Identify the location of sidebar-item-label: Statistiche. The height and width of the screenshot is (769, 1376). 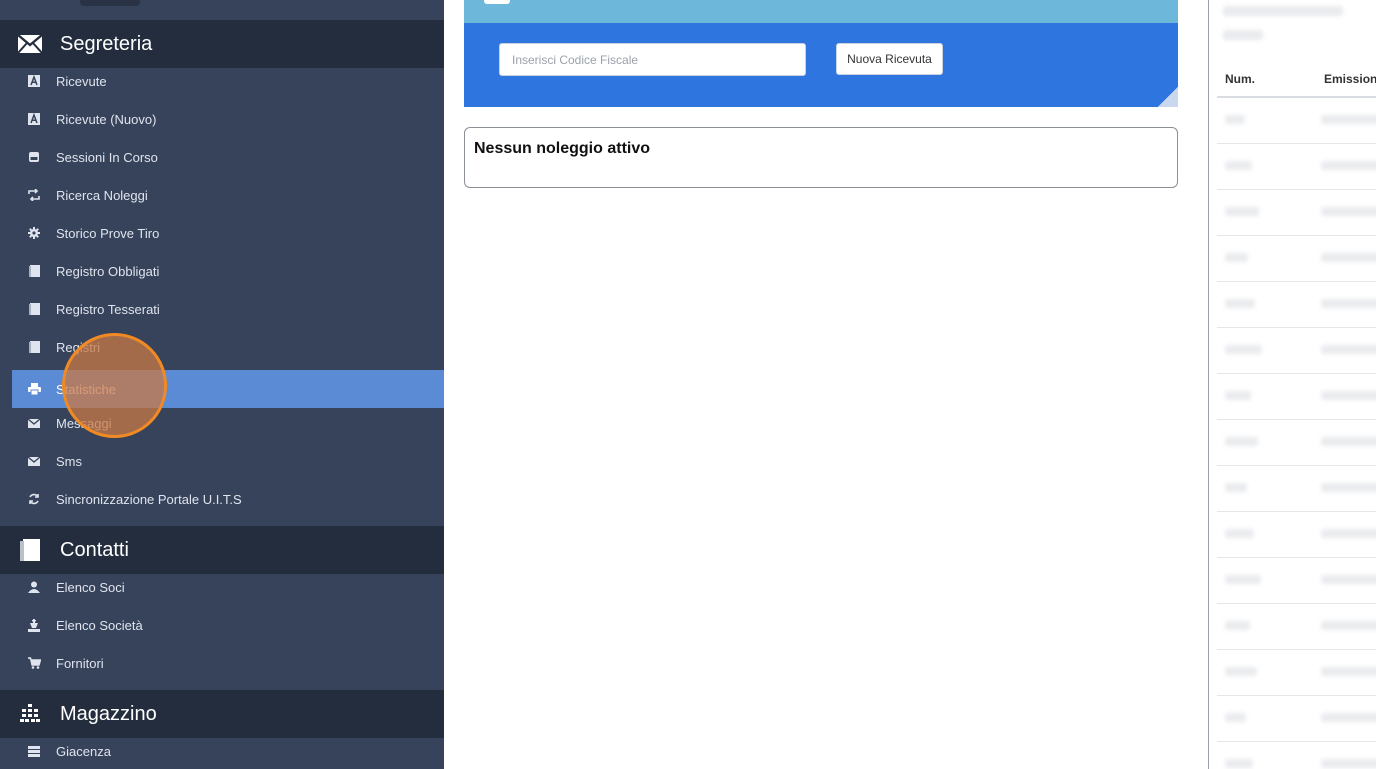
(86, 389).